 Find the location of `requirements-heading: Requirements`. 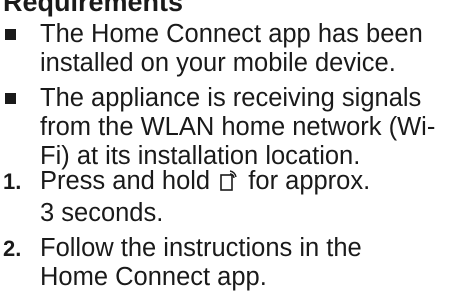

requirements-heading: Requirements is located at coordinates (93, 8).